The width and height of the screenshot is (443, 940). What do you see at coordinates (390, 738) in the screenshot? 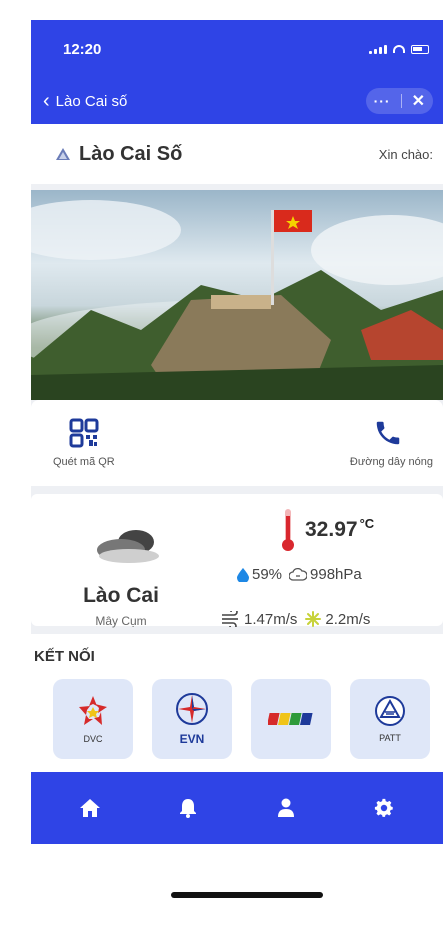
I see `connect-tile-label: PATT` at bounding box center [390, 738].